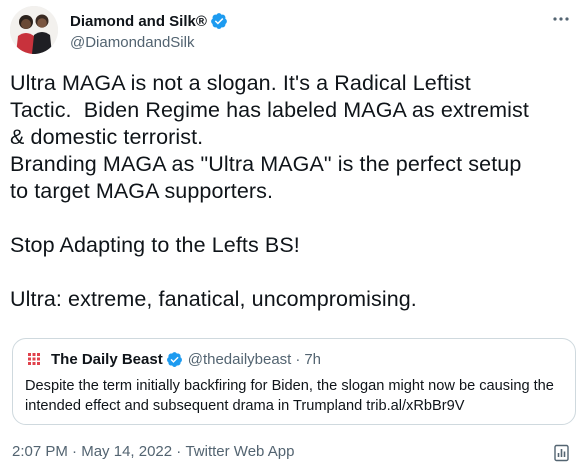 This screenshot has height=471, width=586. What do you see at coordinates (149, 42) in the screenshot?
I see `author-handle: @DiamondandSilk` at bounding box center [149, 42].